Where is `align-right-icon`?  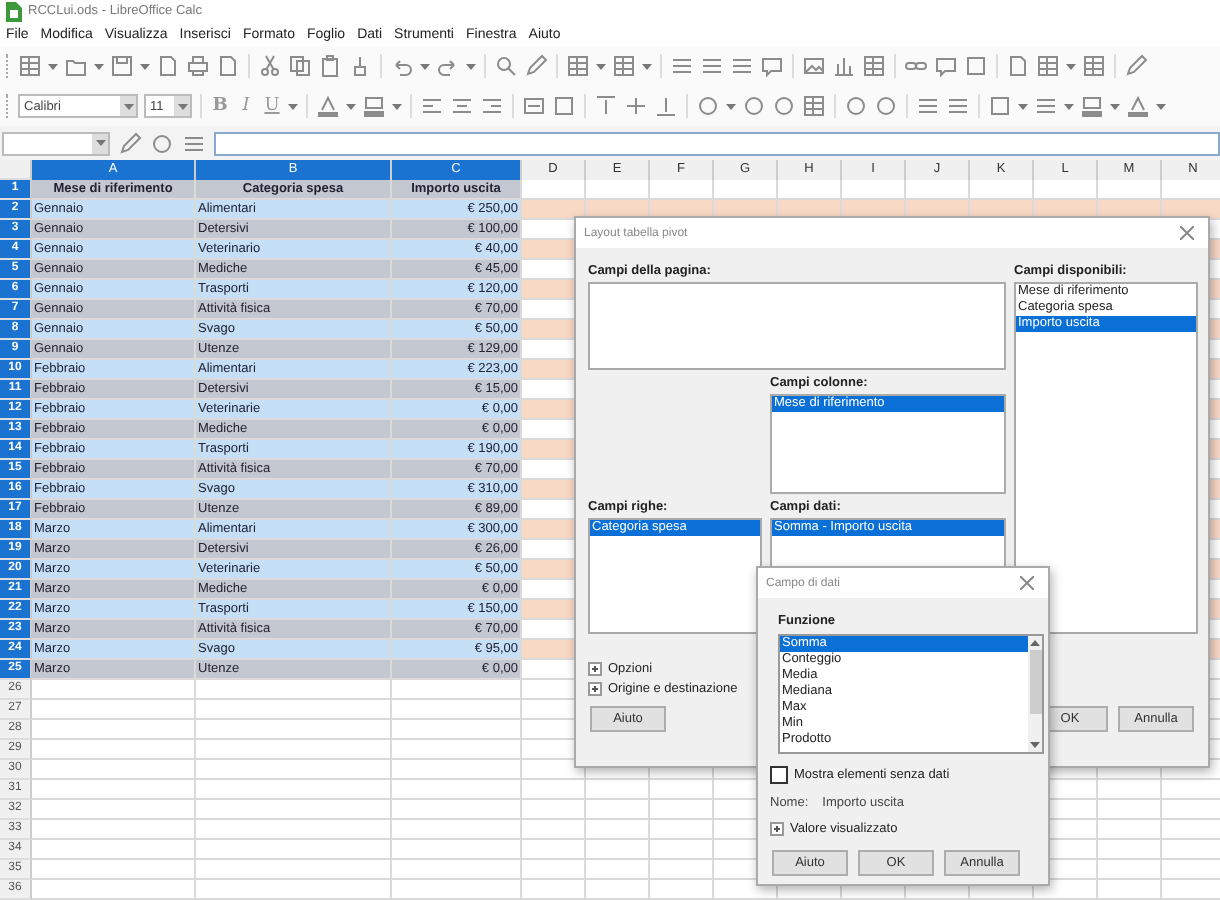 align-right-icon is located at coordinates (492, 106).